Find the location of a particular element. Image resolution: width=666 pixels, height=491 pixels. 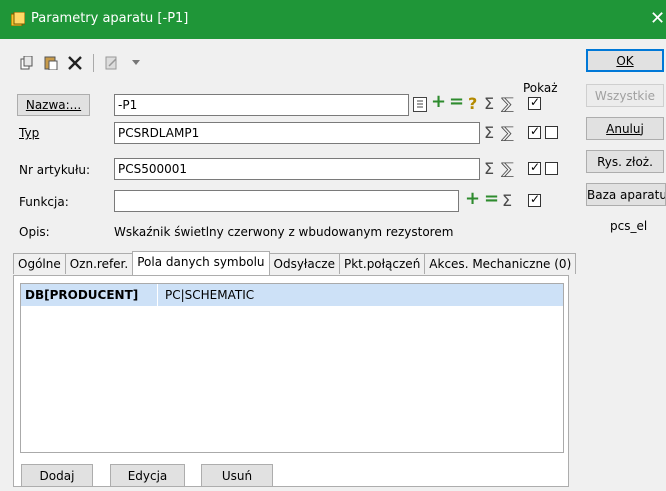

assembly-drawing-button: Rys. złoż. is located at coordinates (625, 161).